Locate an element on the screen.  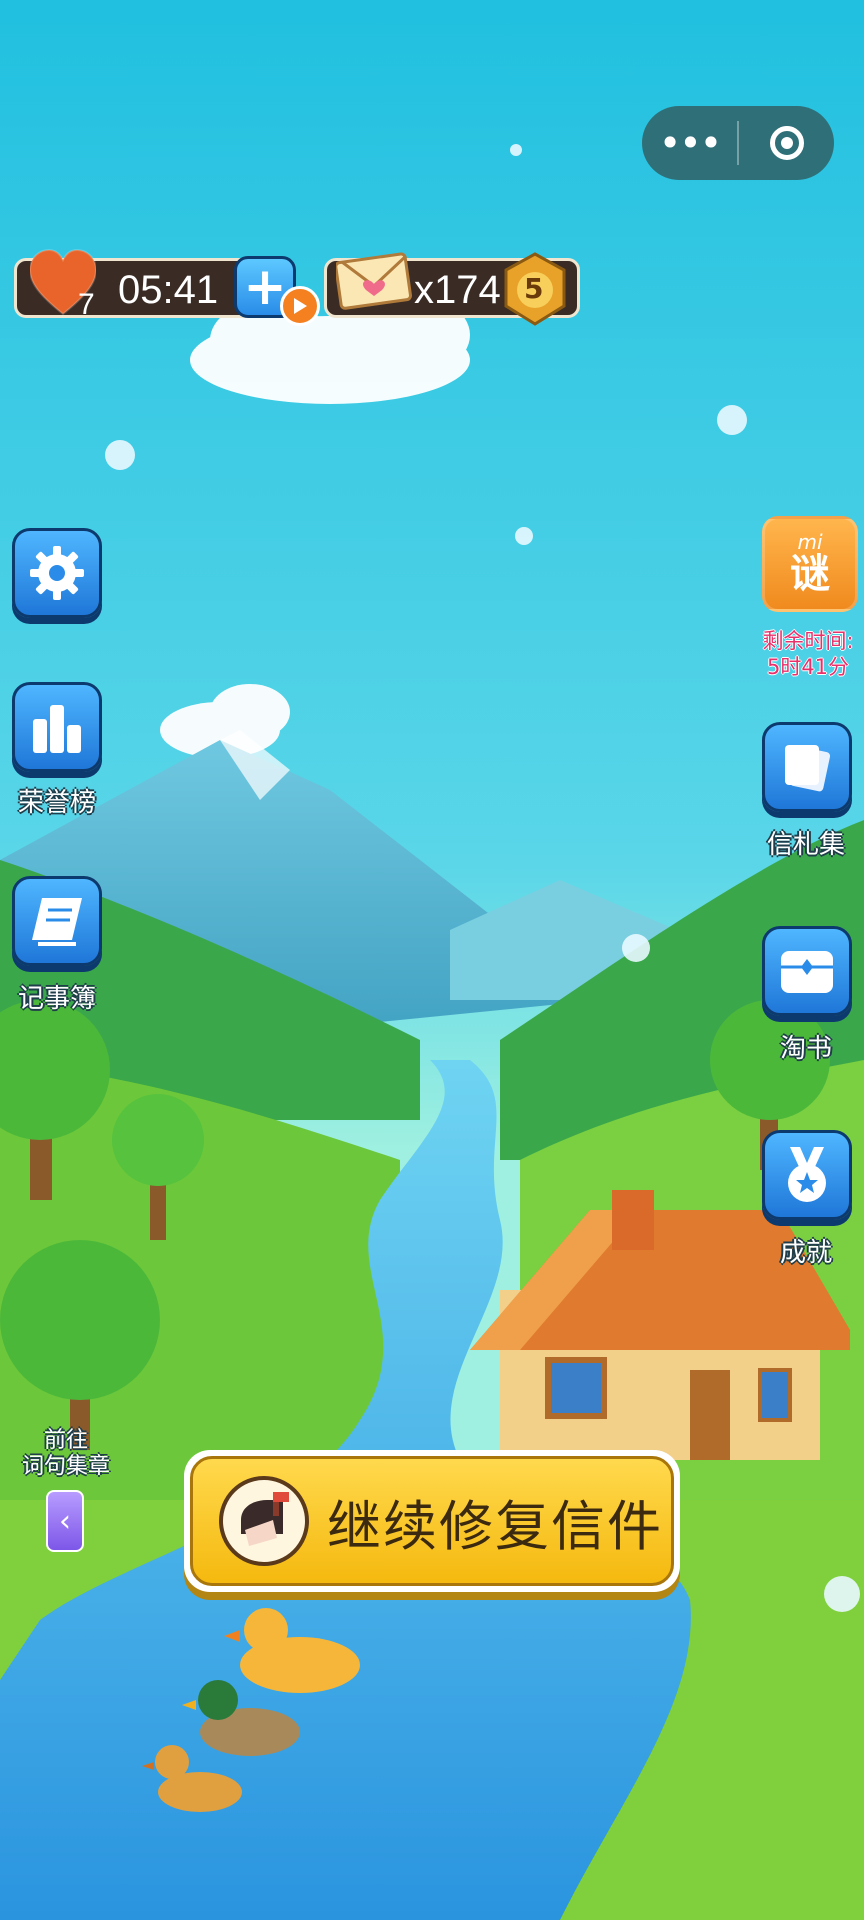
medal-icon is located at coordinates (807, 1174).